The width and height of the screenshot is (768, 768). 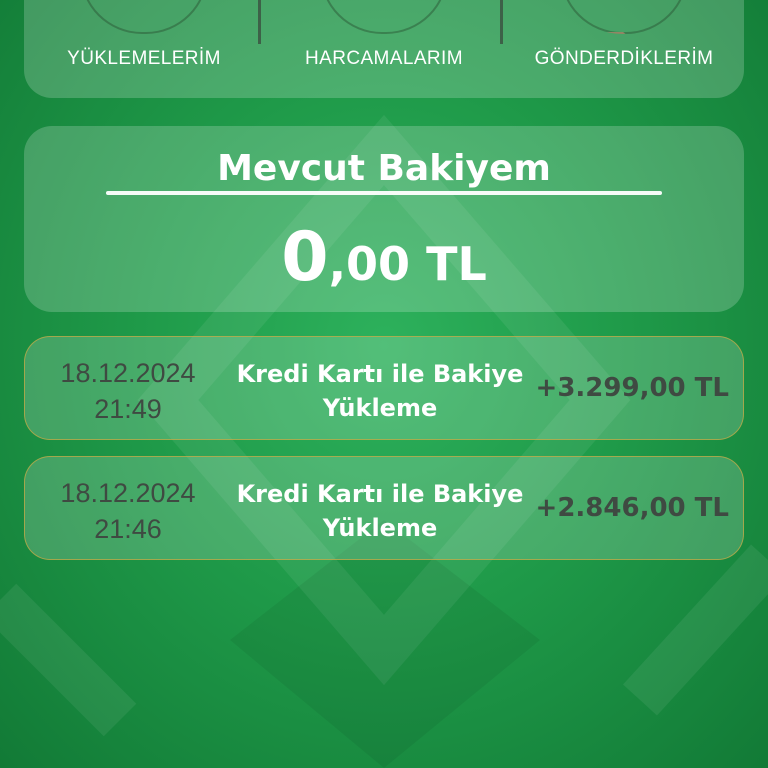 I want to click on nav-item-sent: GÖNDERDİKLERİM, so click(x=624, y=49).